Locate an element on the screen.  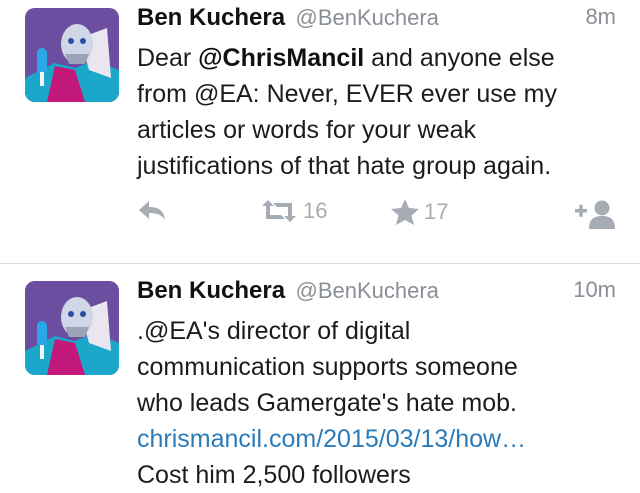
tweet-header: Ben Kuchera @BenKuchera 8m is located at coordinates (376, 21).